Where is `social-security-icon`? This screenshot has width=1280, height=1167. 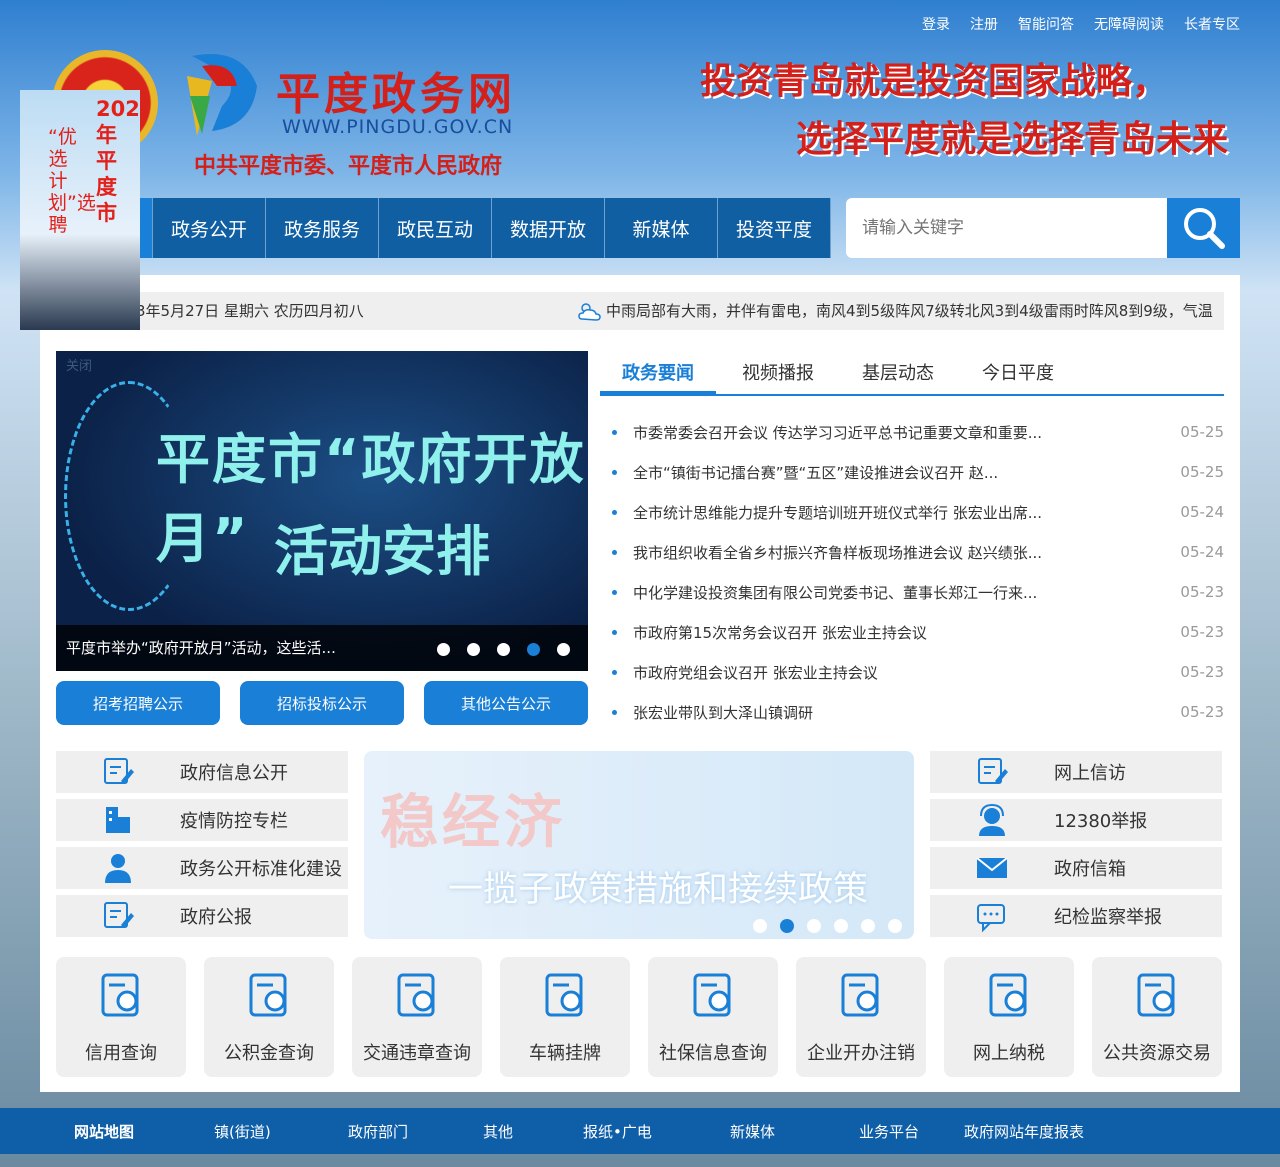
social-security-icon is located at coordinates (713, 997).